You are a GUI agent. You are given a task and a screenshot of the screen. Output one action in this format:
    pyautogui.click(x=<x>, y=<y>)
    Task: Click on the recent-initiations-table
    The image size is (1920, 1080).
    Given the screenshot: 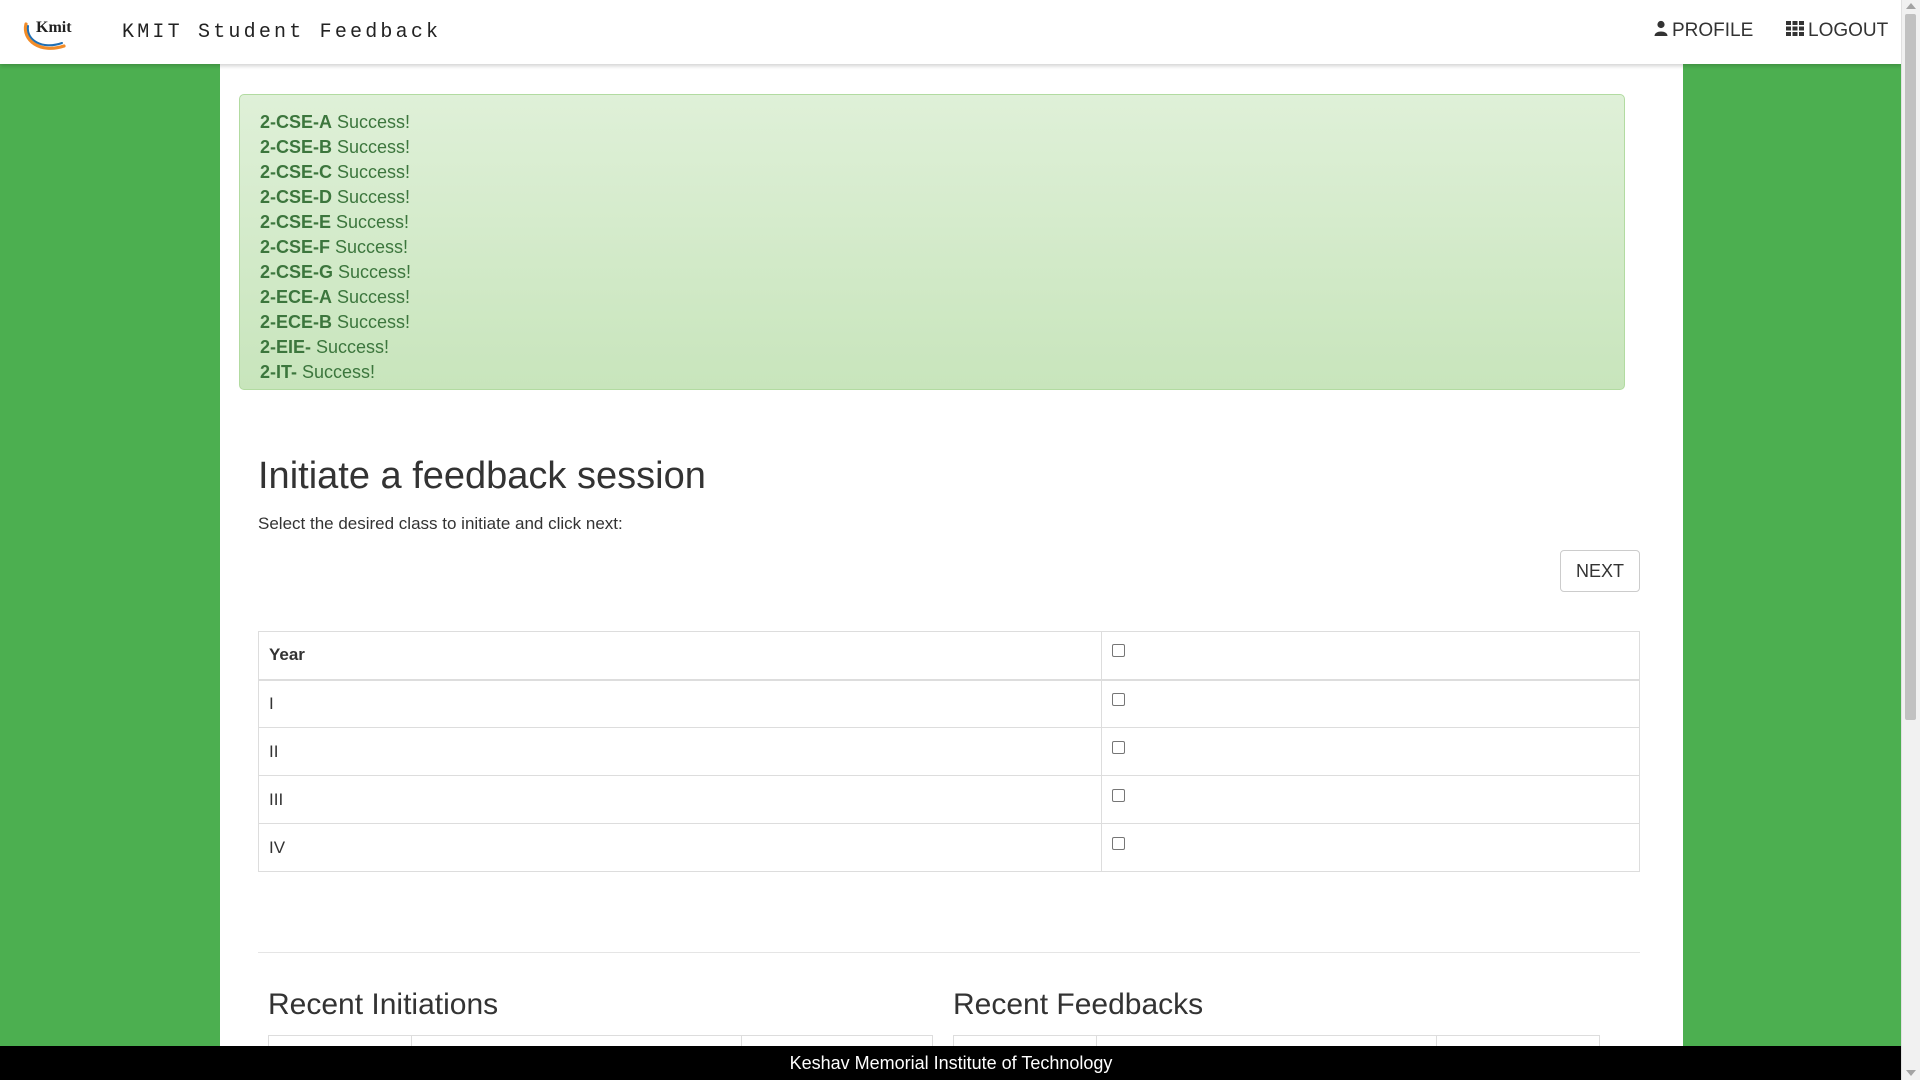 What is the action you would take?
    pyautogui.click(x=600, y=1040)
    